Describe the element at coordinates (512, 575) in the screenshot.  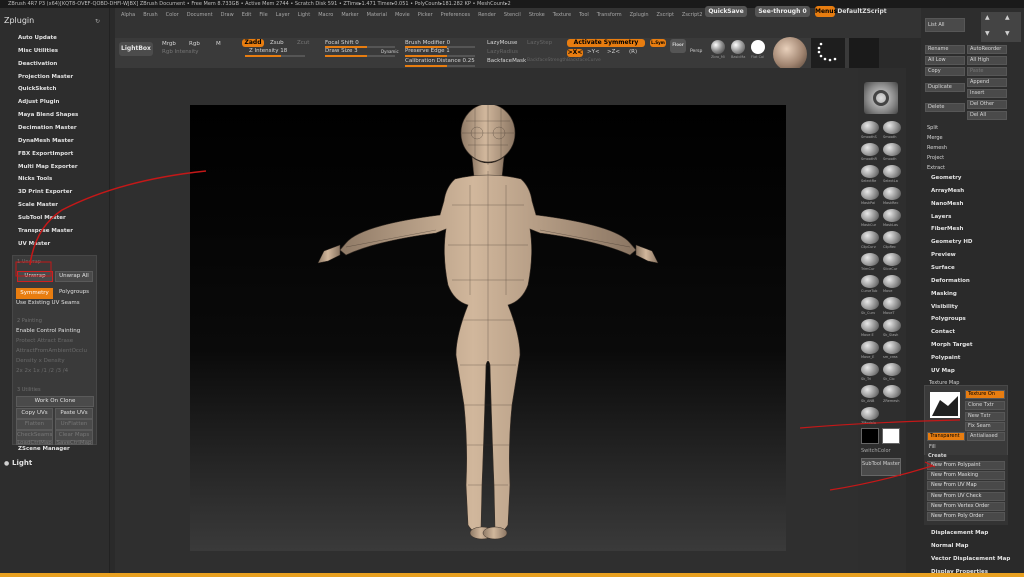
I see `bottom-status-line` at that location.